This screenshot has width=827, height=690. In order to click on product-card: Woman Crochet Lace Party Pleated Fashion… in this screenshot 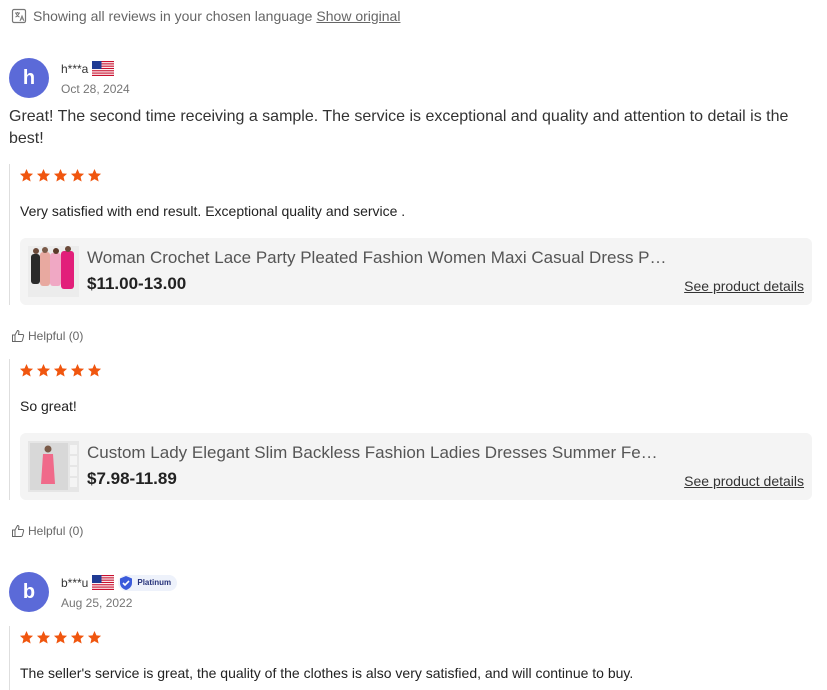, I will do `click(416, 271)`.